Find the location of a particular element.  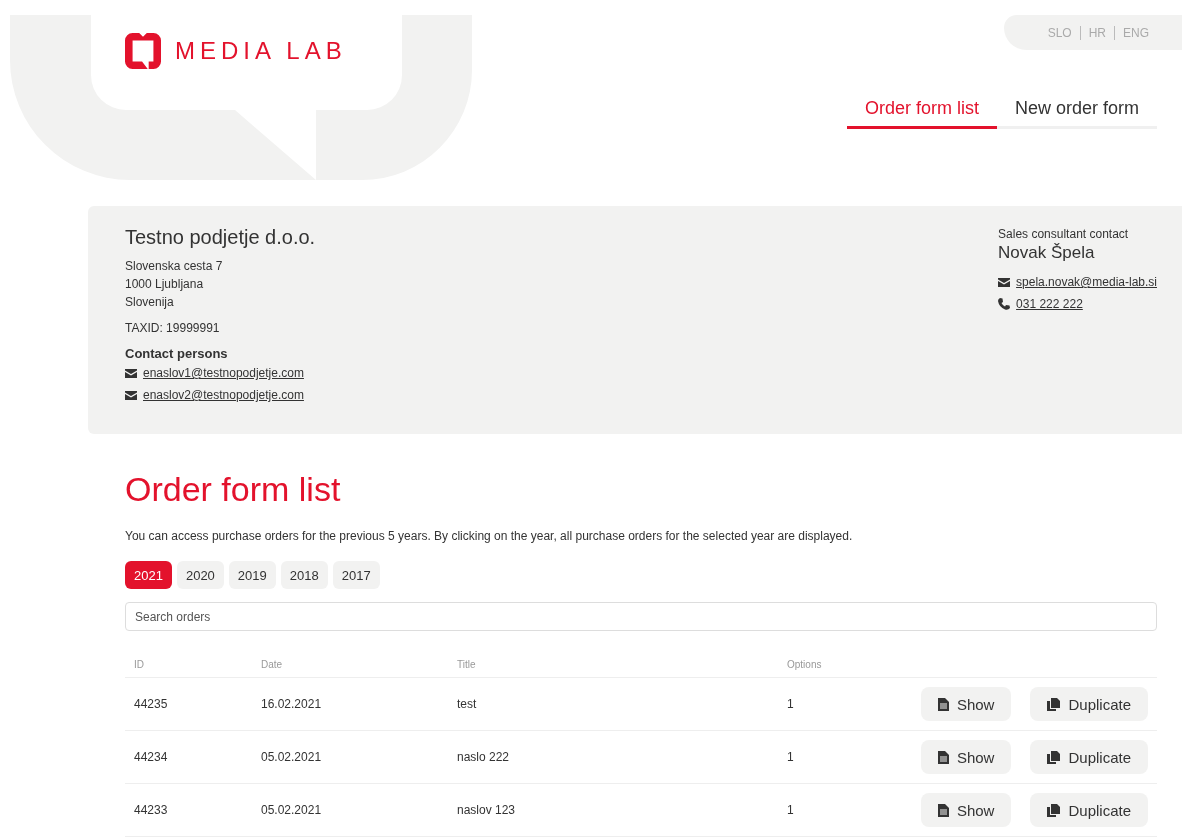

logo-icon is located at coordinates (143, 51).